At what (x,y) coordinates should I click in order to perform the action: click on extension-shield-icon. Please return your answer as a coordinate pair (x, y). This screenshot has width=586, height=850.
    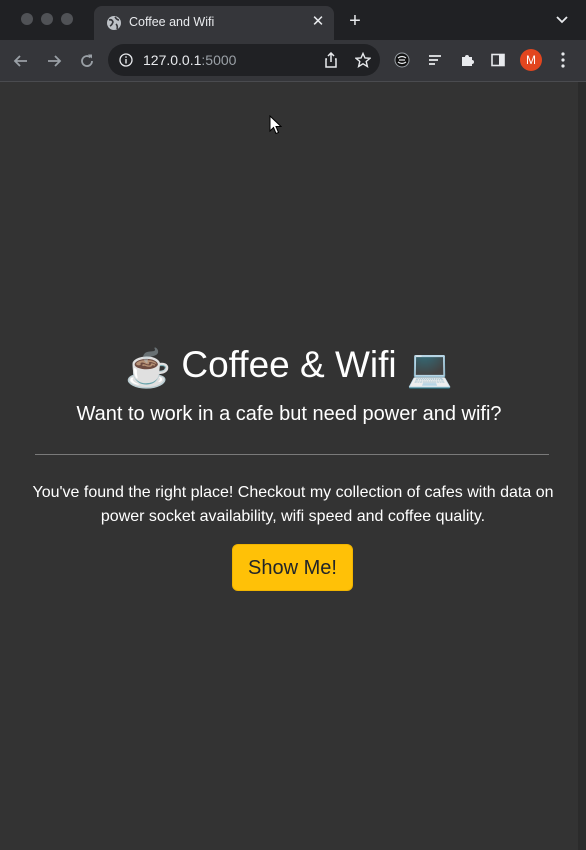
    Looking at the image, I should click on (402, 60).